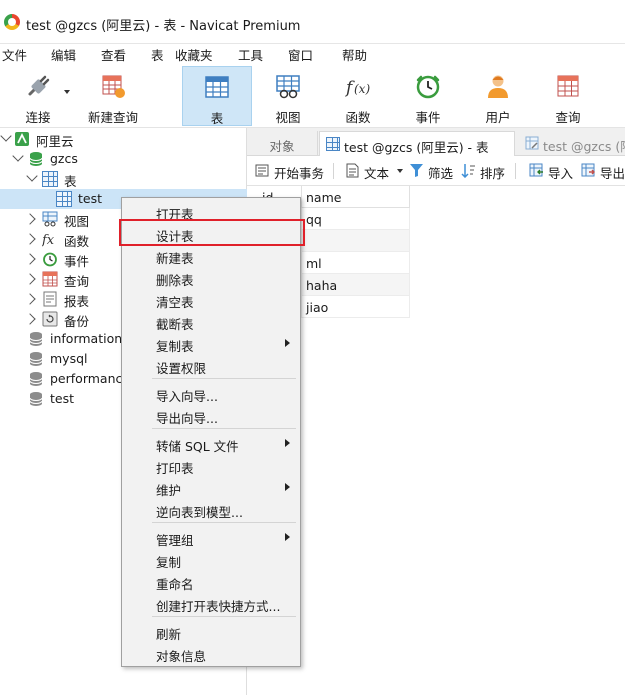 Image resolution: width=625 pixels, height=695 pixels. Describe the element at coordinates (498, 117) in the screenshot. I see `user-label: 用户` at that location.